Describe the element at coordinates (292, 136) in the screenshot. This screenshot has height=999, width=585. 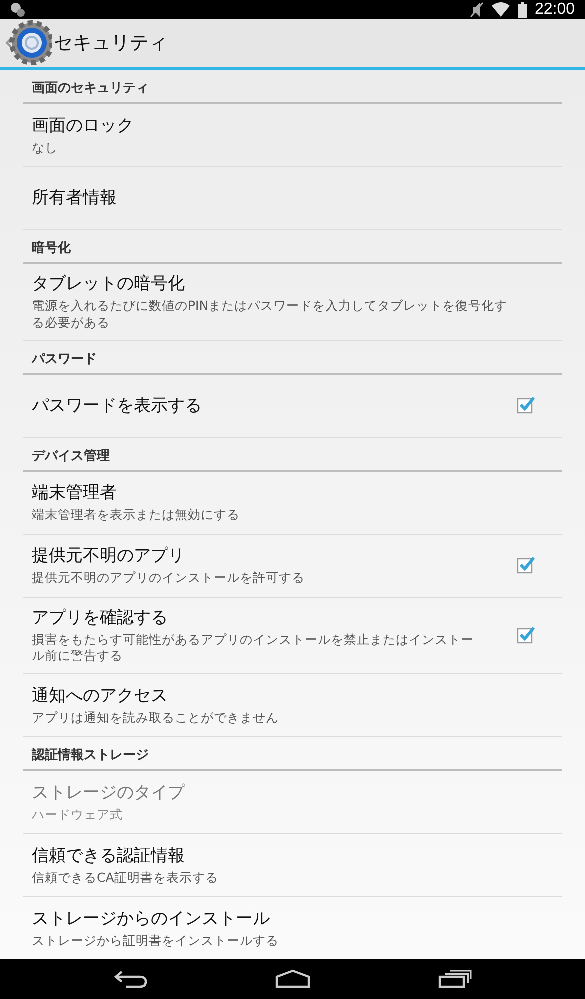
I see `setting-row: 画面のロック なし` at that location.